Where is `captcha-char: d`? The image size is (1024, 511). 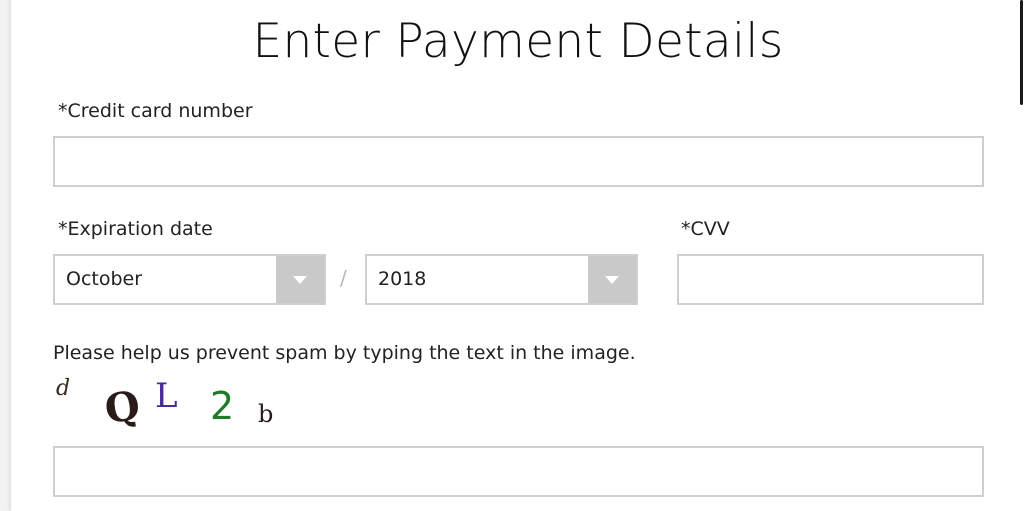 captcha-char: d is located at coordinates (63, 388).